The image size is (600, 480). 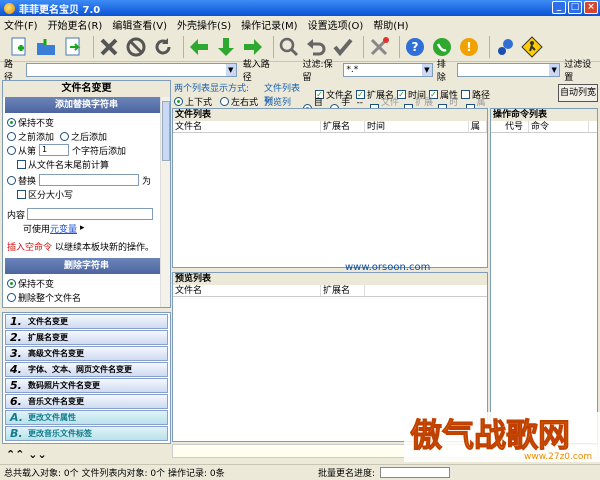 I want to click on task-num: 4., so click(x=16, y=369).